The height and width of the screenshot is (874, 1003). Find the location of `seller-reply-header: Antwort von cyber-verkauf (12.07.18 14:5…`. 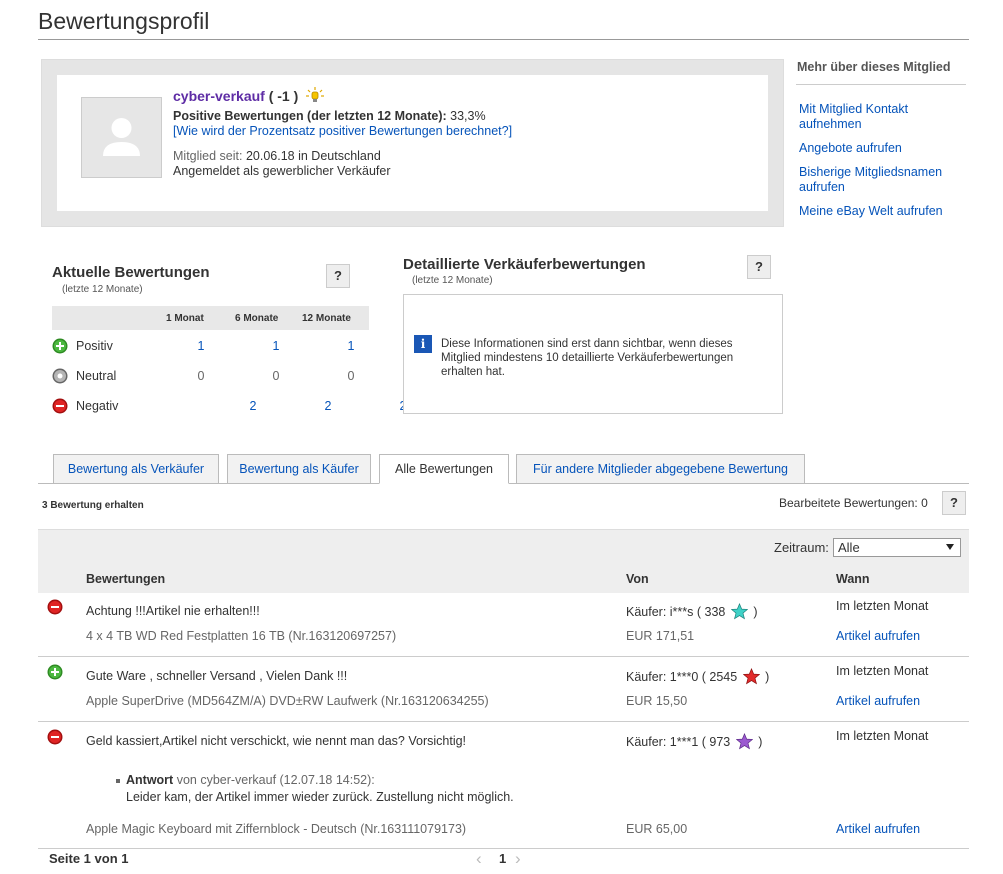

seller-reply-header: Antwort von cyber-verkauf (12.07.18 14:5… is located at coordinates (250, 780).